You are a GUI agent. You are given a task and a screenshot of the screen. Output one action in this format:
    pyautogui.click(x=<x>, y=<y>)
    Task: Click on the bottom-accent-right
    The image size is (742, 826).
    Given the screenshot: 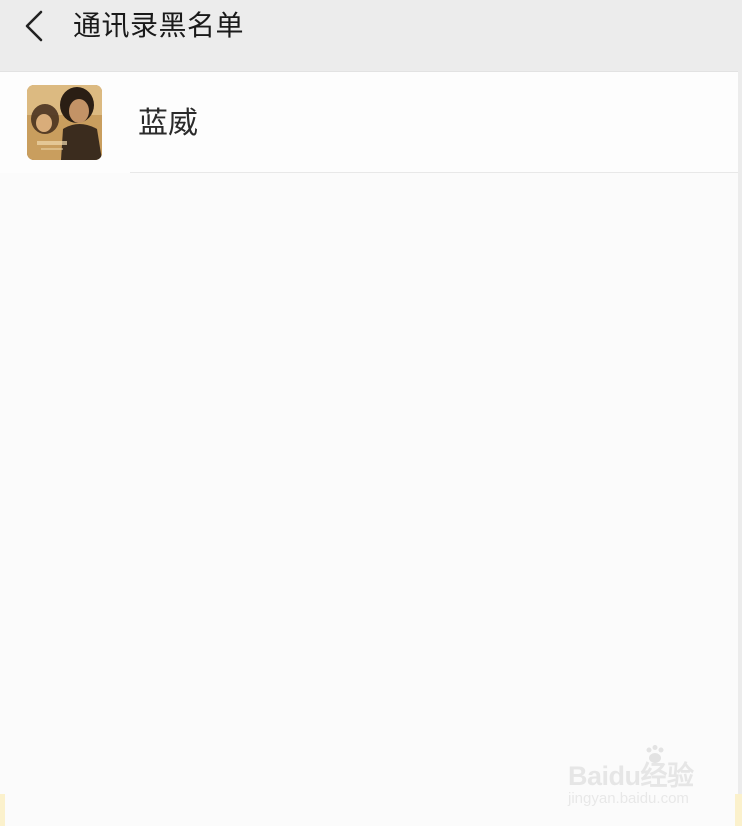 What is the action you would take?
    pyautogui.click(x=738, y=810)
    